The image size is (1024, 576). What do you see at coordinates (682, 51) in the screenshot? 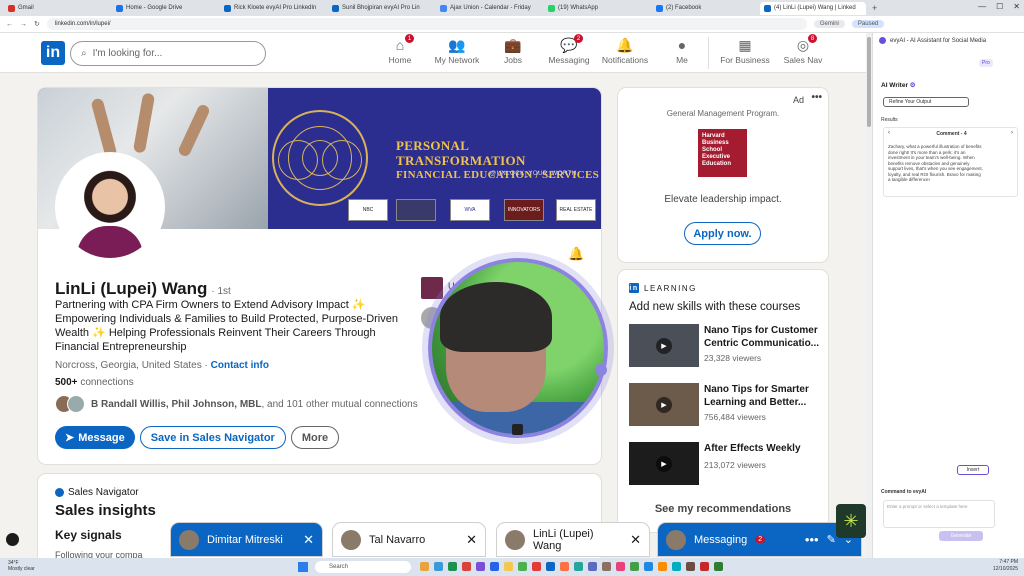
I see `nav-me: ● Me` at bounding box center [682, 51].